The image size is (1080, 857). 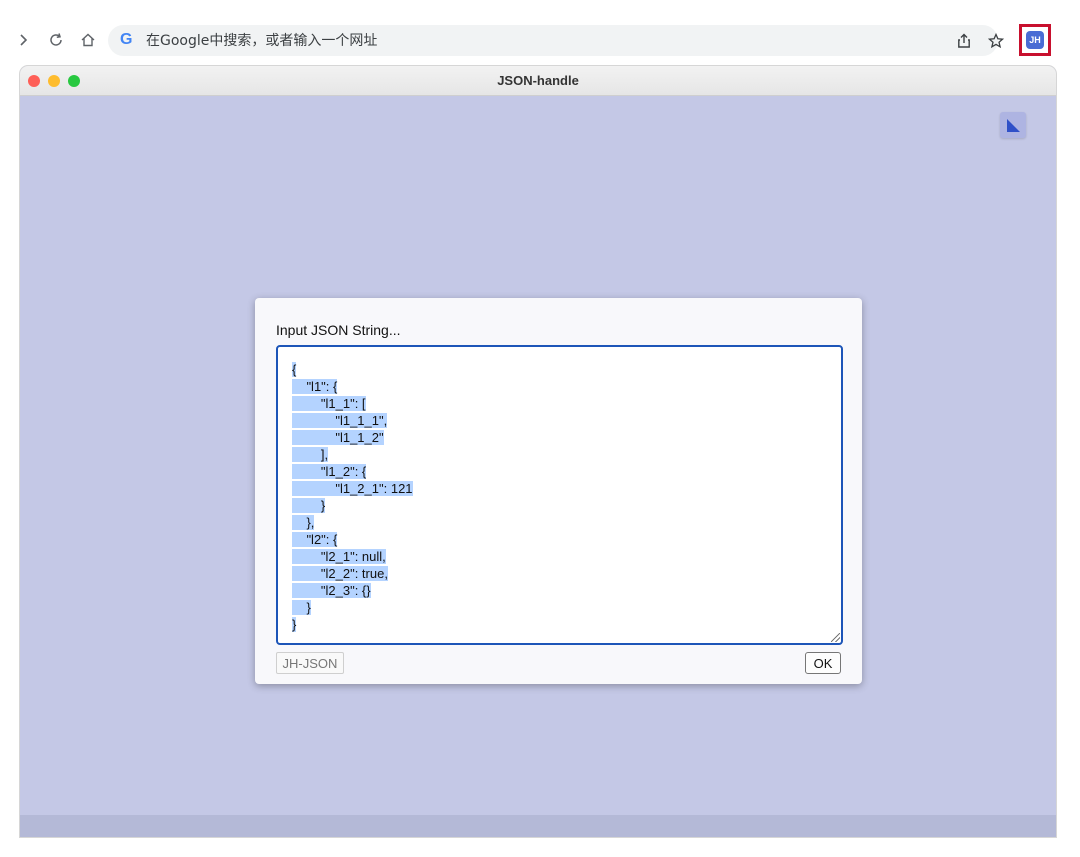 What do you see at coordinates (294, 369) in the screenshot?
I see `json-line: {` at bounding box center [294, 369].